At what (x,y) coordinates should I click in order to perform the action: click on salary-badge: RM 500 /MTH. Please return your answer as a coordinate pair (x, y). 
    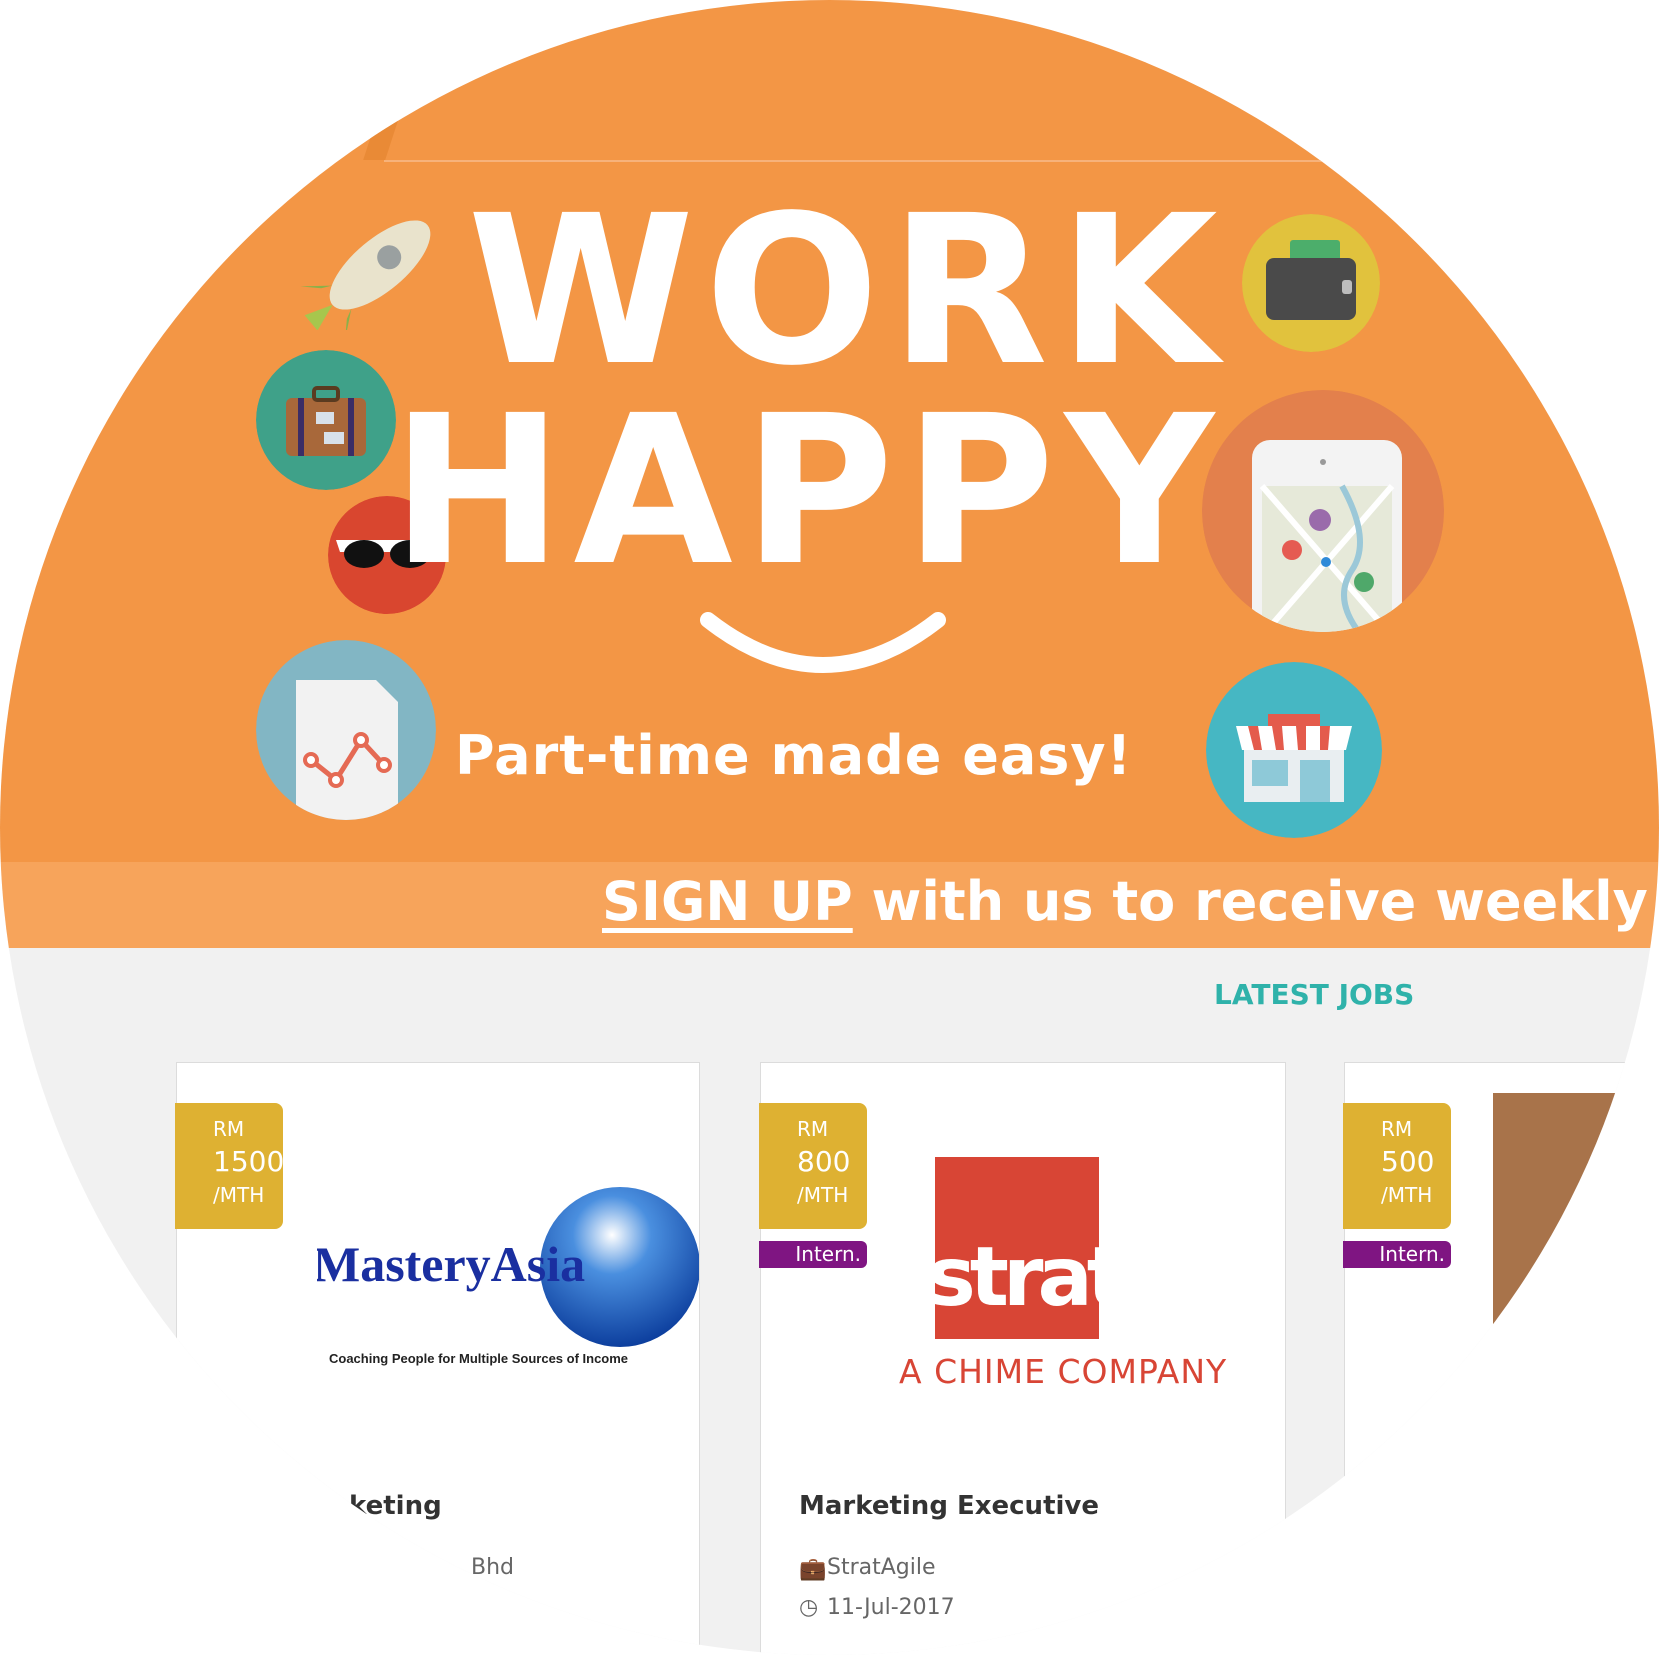
    Looking at the image, I should click on (1397, 1166).